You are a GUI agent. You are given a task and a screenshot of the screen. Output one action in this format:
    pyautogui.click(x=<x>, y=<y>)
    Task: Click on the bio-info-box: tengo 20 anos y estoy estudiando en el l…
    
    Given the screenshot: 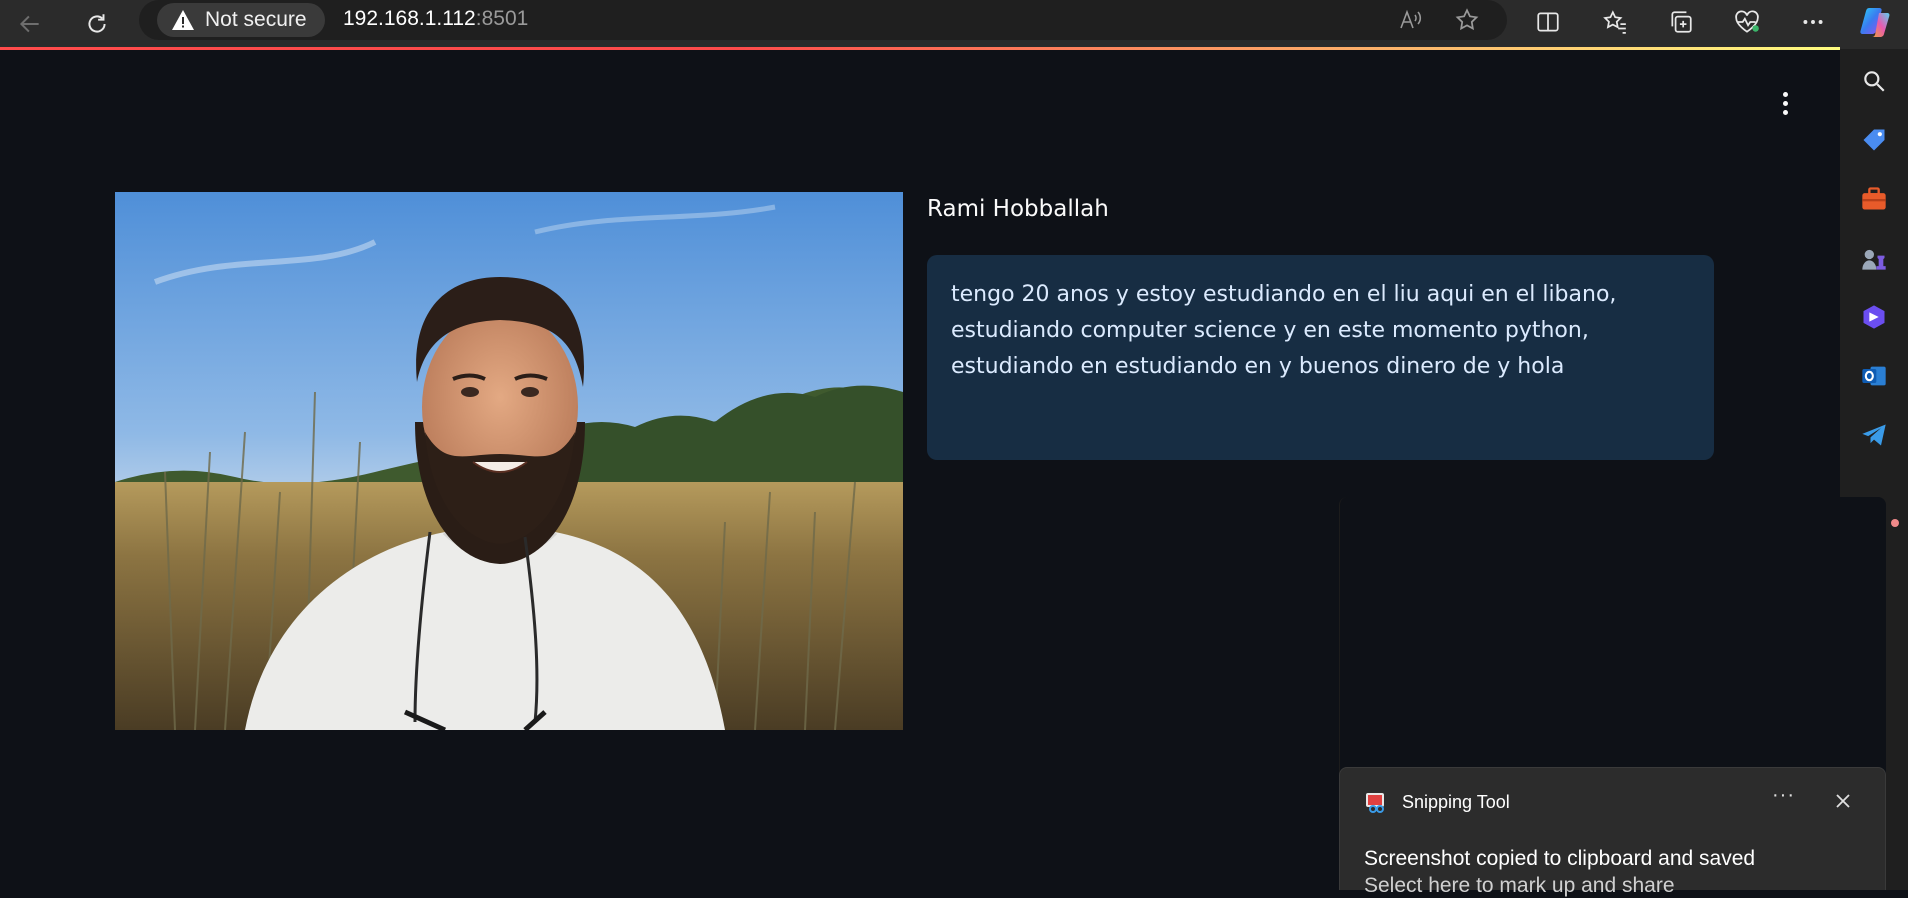 What is the action you would take?
    pyautogui.click(x=1320, y=357)
    